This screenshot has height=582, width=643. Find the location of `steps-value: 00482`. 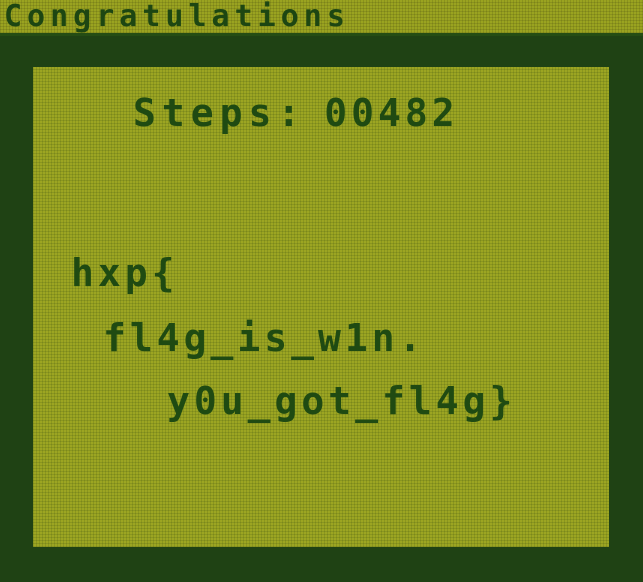

steps-value: 00482 is located at coordinates (391, 113).